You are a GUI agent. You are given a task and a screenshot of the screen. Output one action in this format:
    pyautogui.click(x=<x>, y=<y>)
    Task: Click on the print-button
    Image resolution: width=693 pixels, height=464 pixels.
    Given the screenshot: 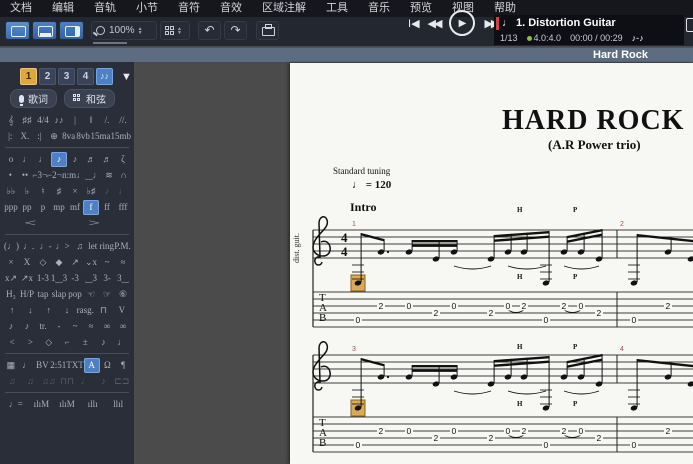 What is the action you would take?
    pyautogui.click(x=267, y=30)
    